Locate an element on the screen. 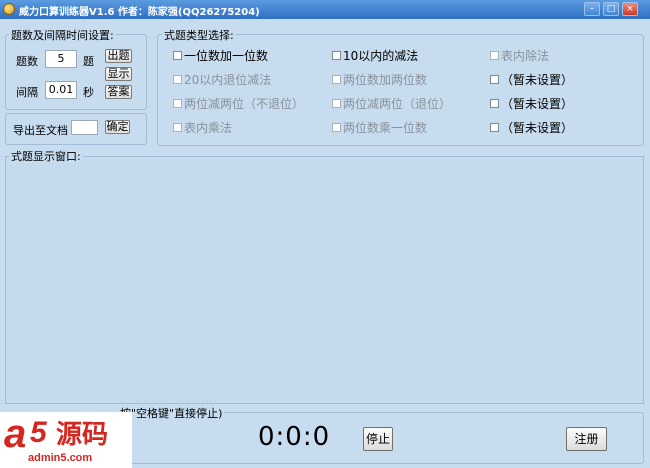 This screenshot has height=468, width=650. option-two-digit-sub-no-borrow: 两位减两位（不退位） is located at coordinates (238, 103).